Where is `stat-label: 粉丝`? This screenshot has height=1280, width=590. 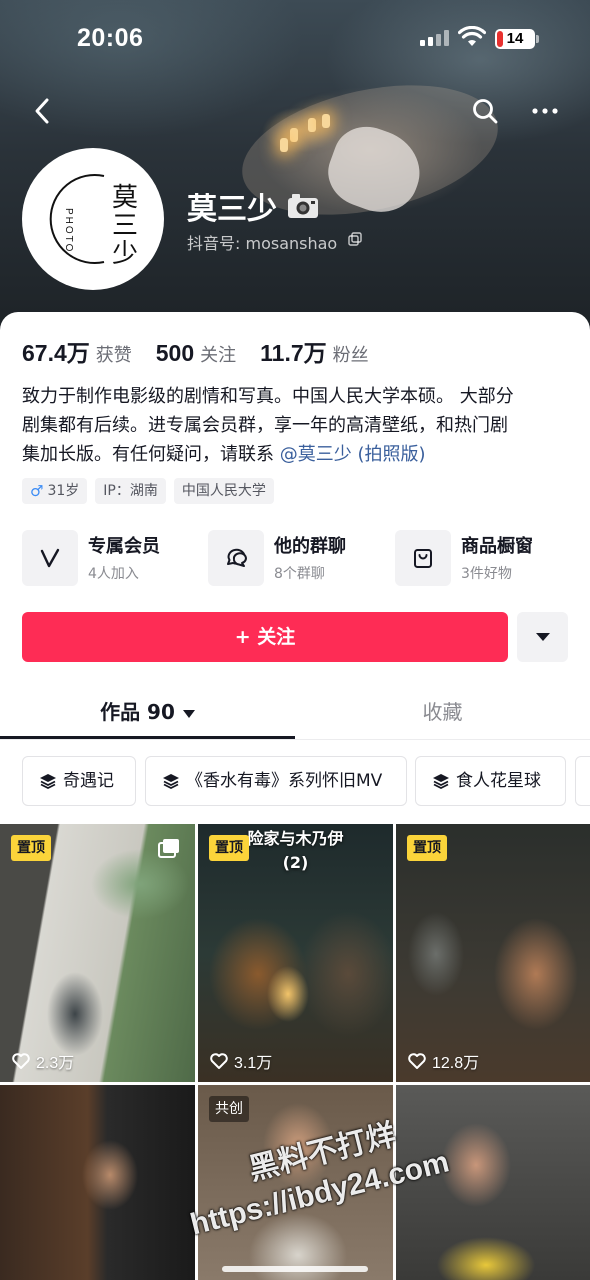 stat-label: 粉丝 is located at coordinates (350, 355).